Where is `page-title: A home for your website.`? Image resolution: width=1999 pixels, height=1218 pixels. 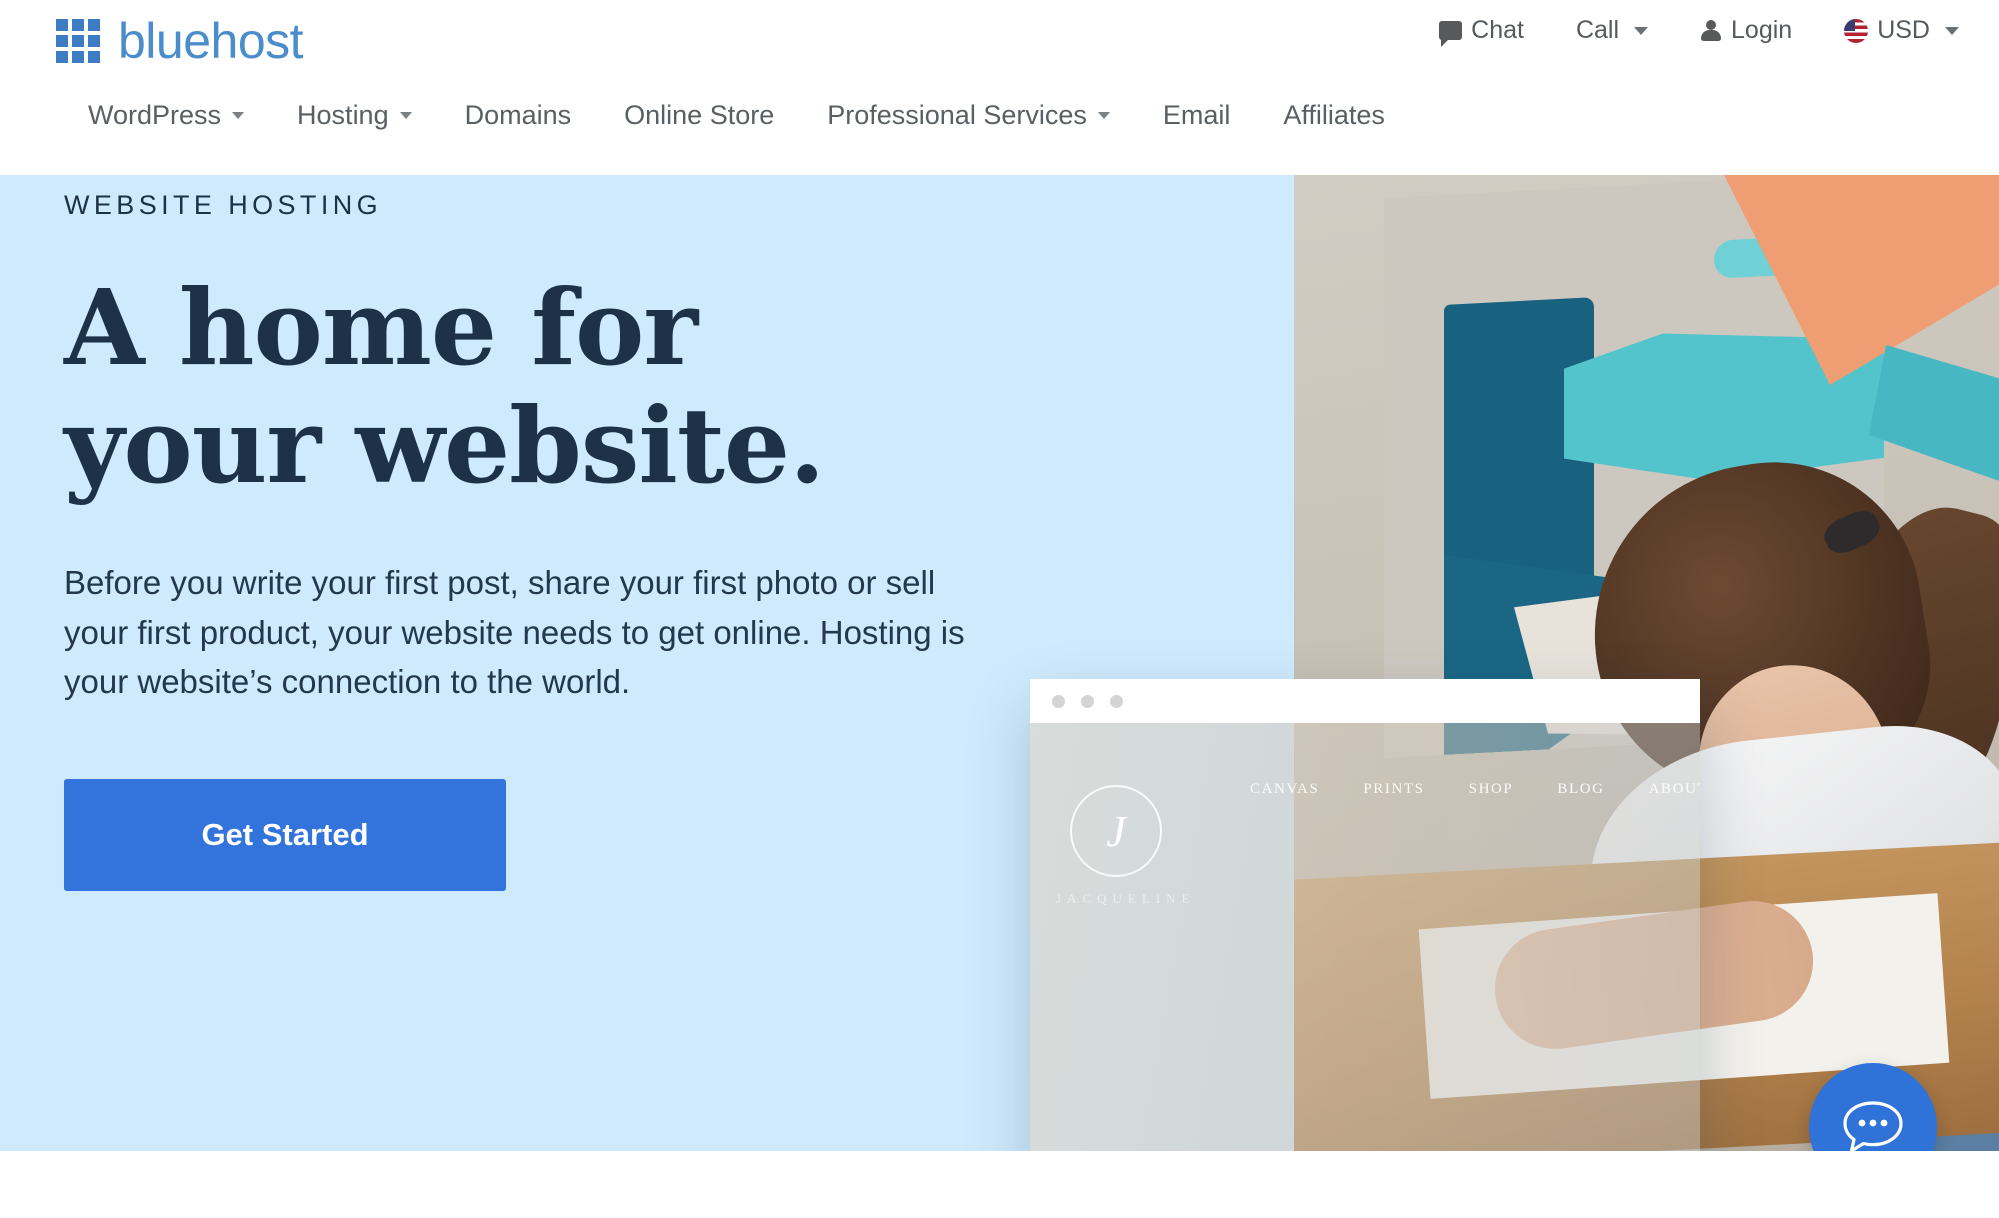
page-title: A home for your website. is located at coordinates (544, 386).